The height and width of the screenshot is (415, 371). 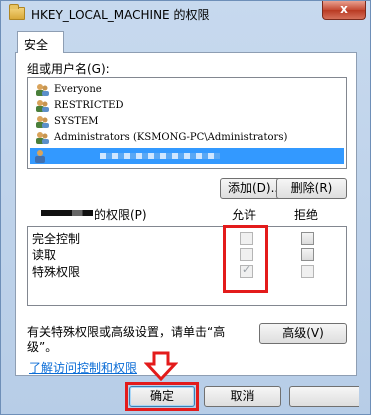 I want to click on list-item-selected-user, so click(x=187, y=156).